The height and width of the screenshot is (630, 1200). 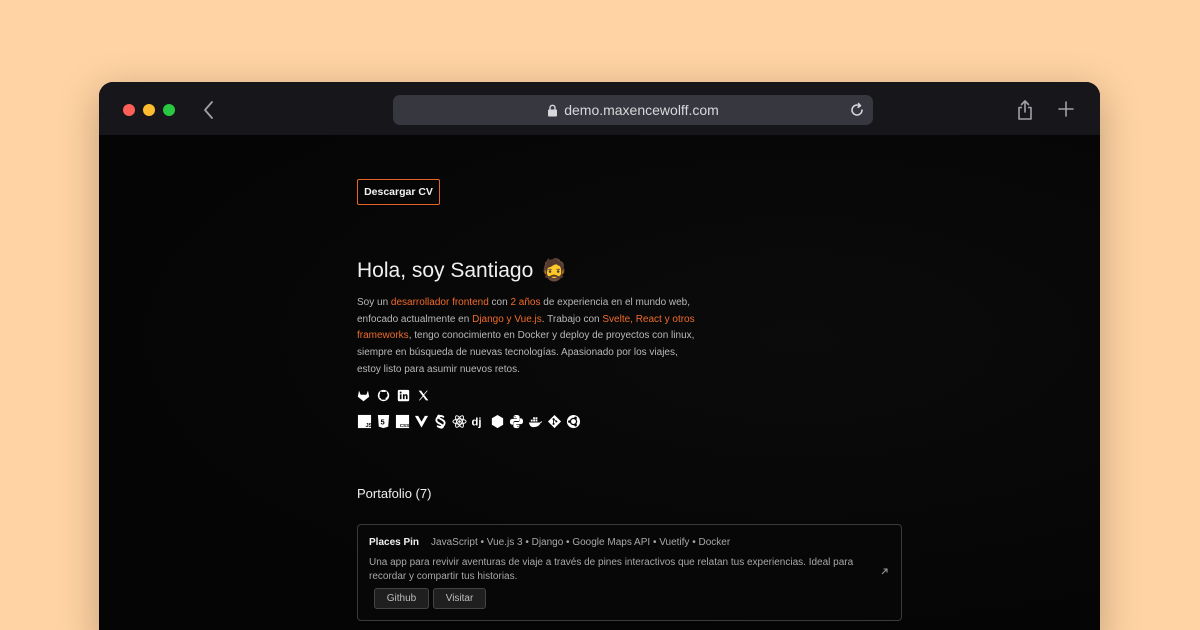 What do you see at coordinates (554, 270) in the screenshot?
I see `bearded-person-icon: 🧔` at bounding box center [554, 270].